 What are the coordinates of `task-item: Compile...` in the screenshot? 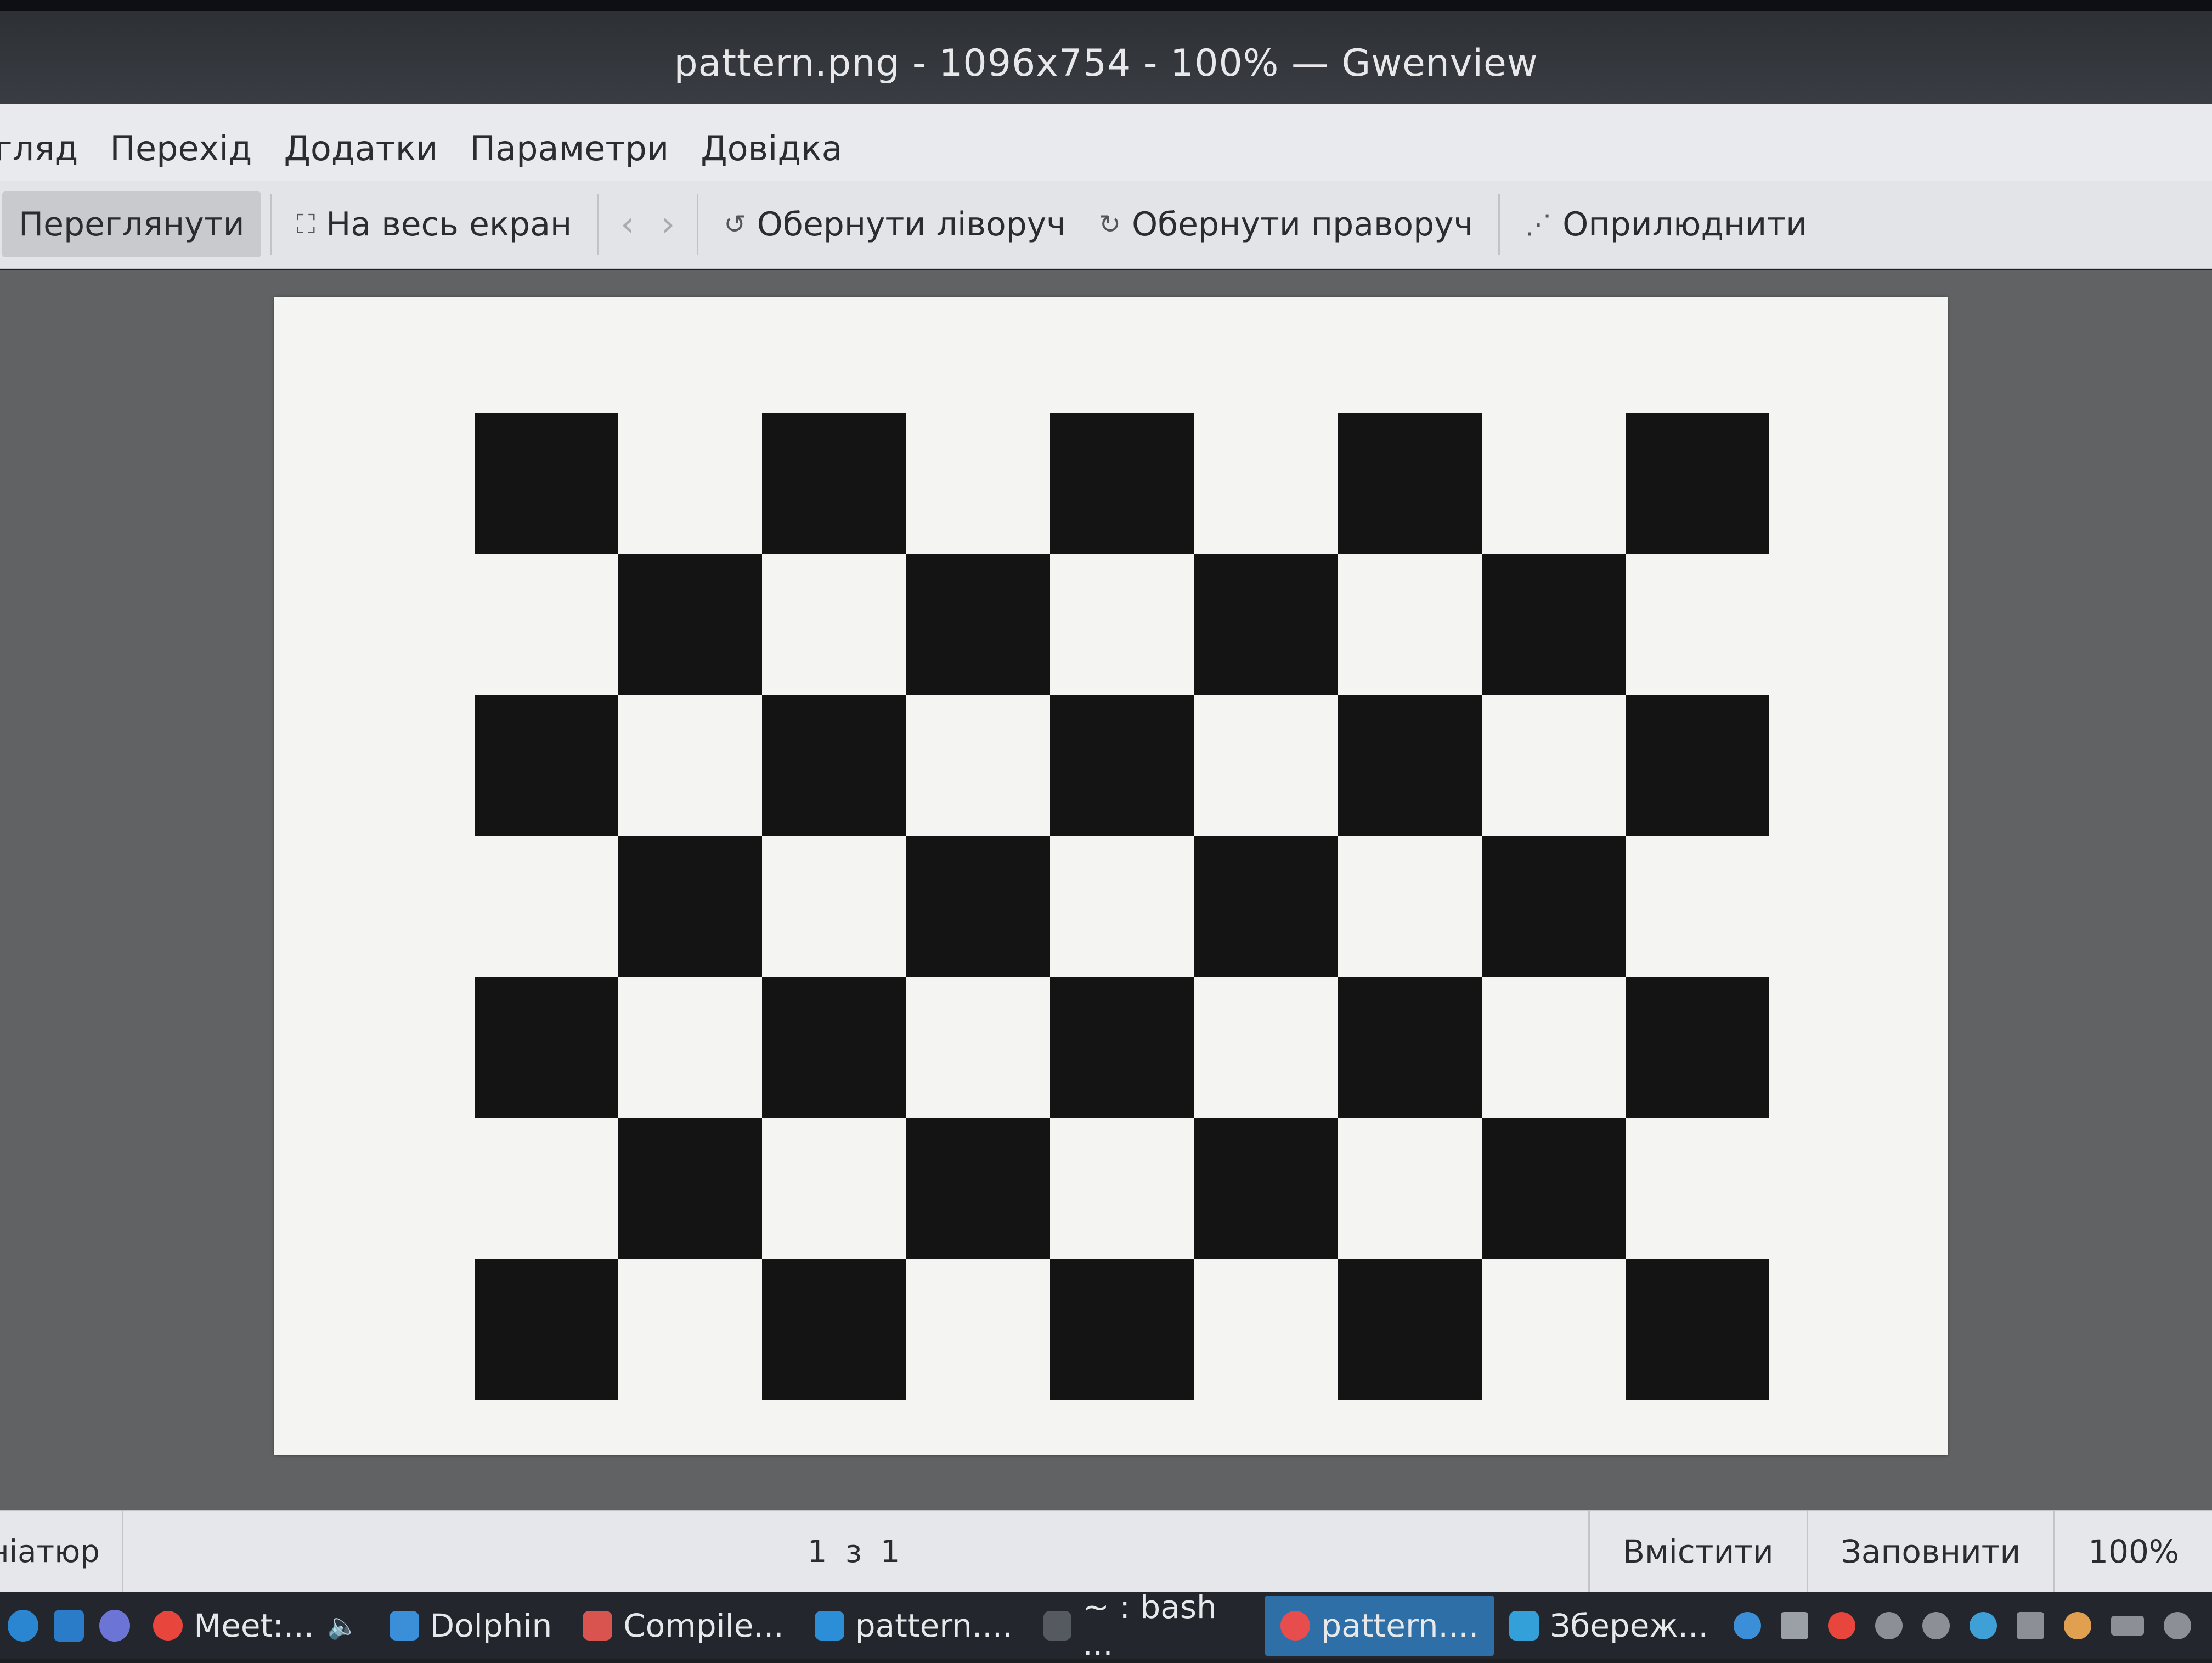 It's located at (683, 1626).